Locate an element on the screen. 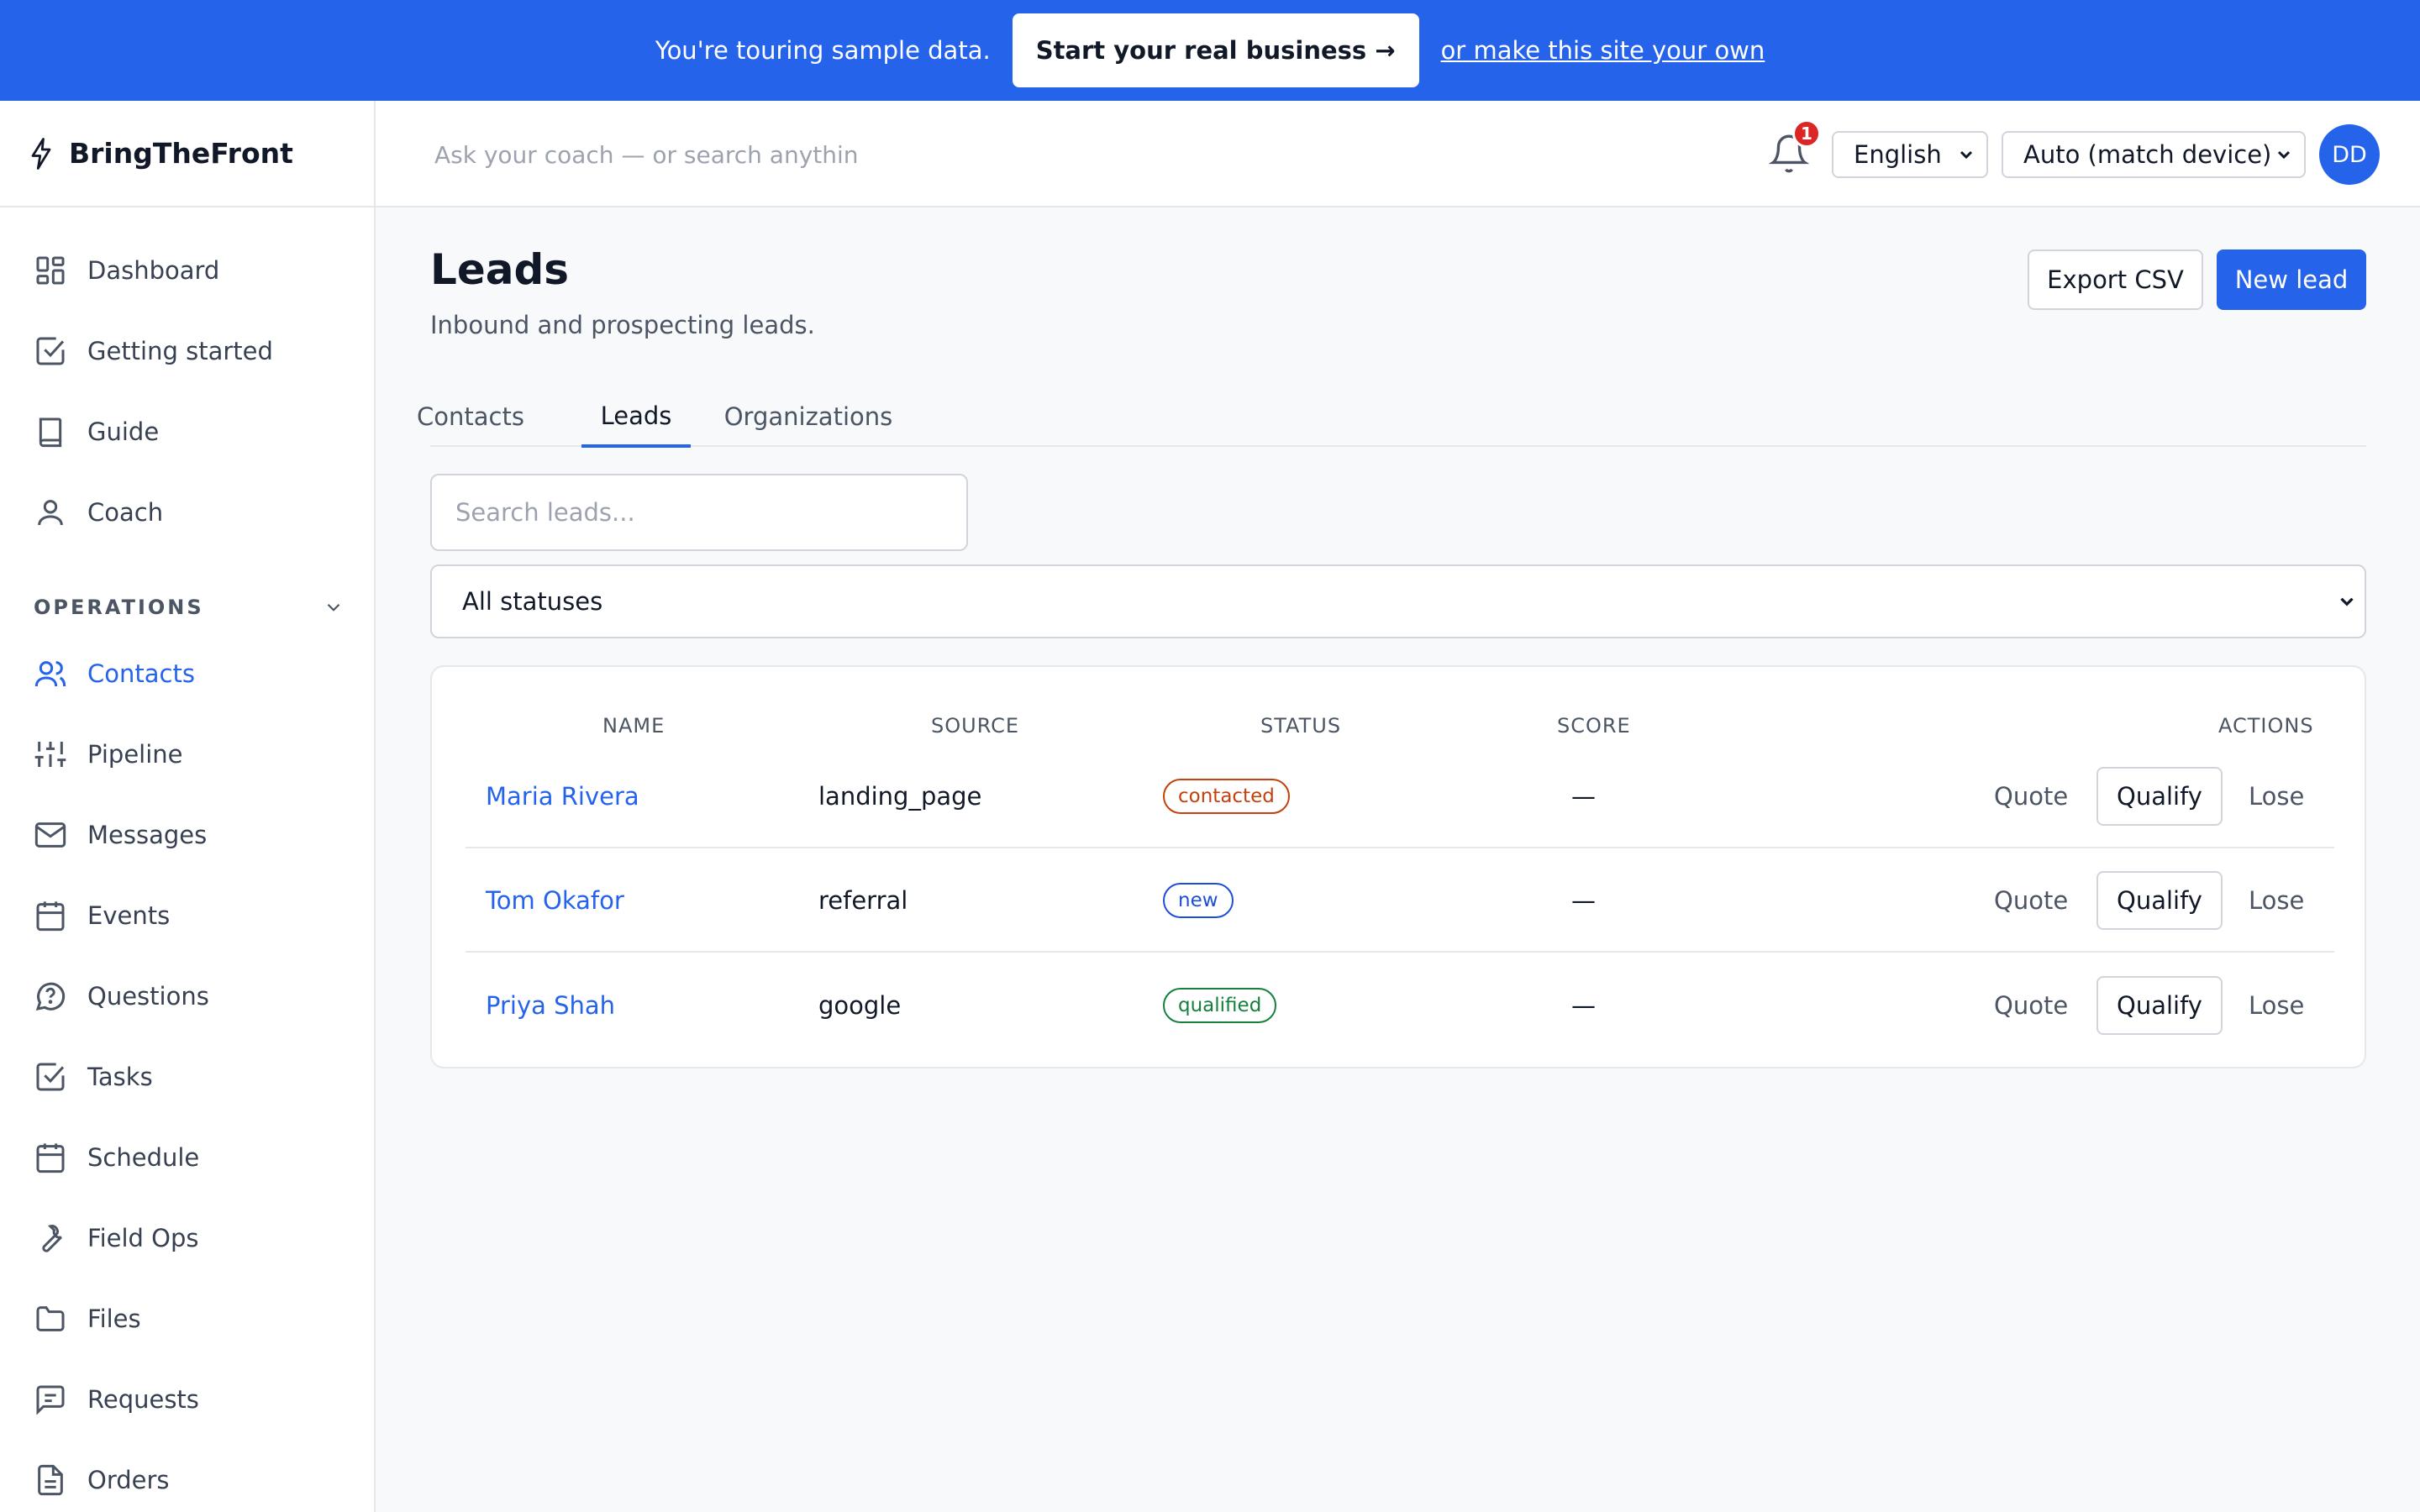 The image size is (2420, 1512). mail-icon is located at coordinates (50, 835).